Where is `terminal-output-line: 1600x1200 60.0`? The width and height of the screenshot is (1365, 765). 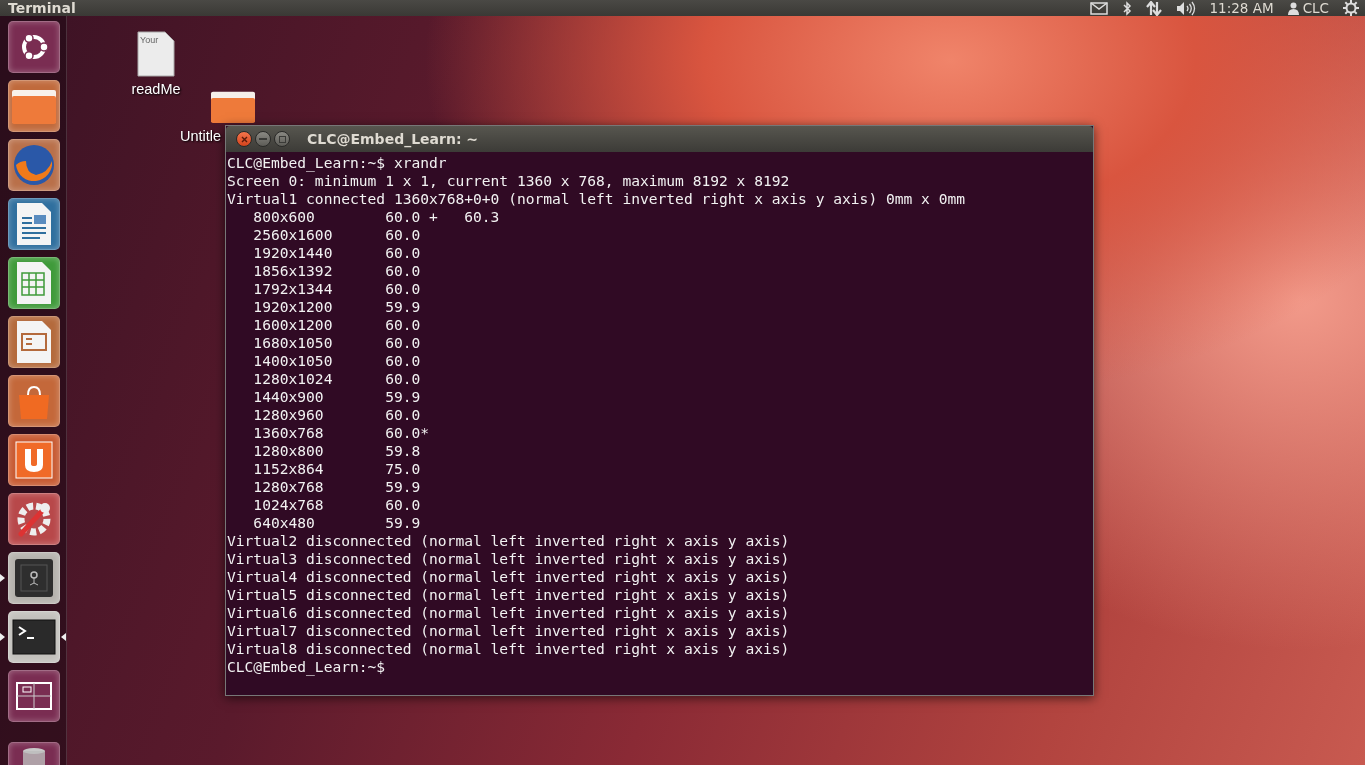
terminal-output-line: 1600x1200 60.0 is located at coordinates (337, 325).